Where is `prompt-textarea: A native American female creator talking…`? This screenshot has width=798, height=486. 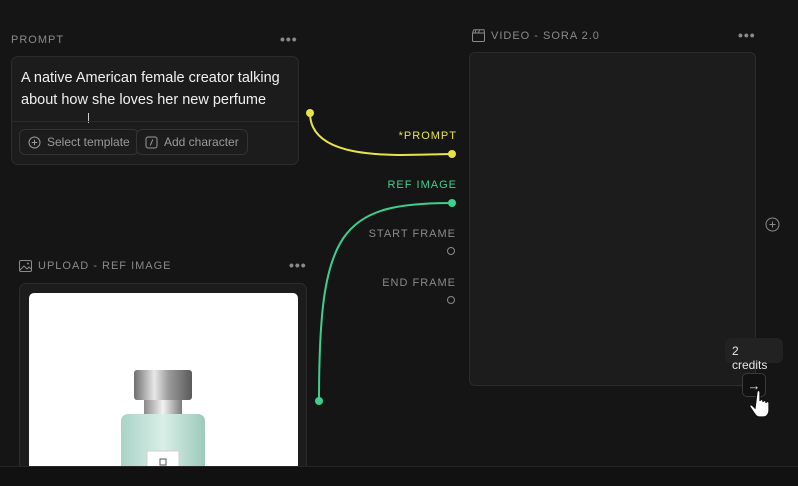 prompt-textarea: A native American female creator talking… is located at coordinates (156, 89).